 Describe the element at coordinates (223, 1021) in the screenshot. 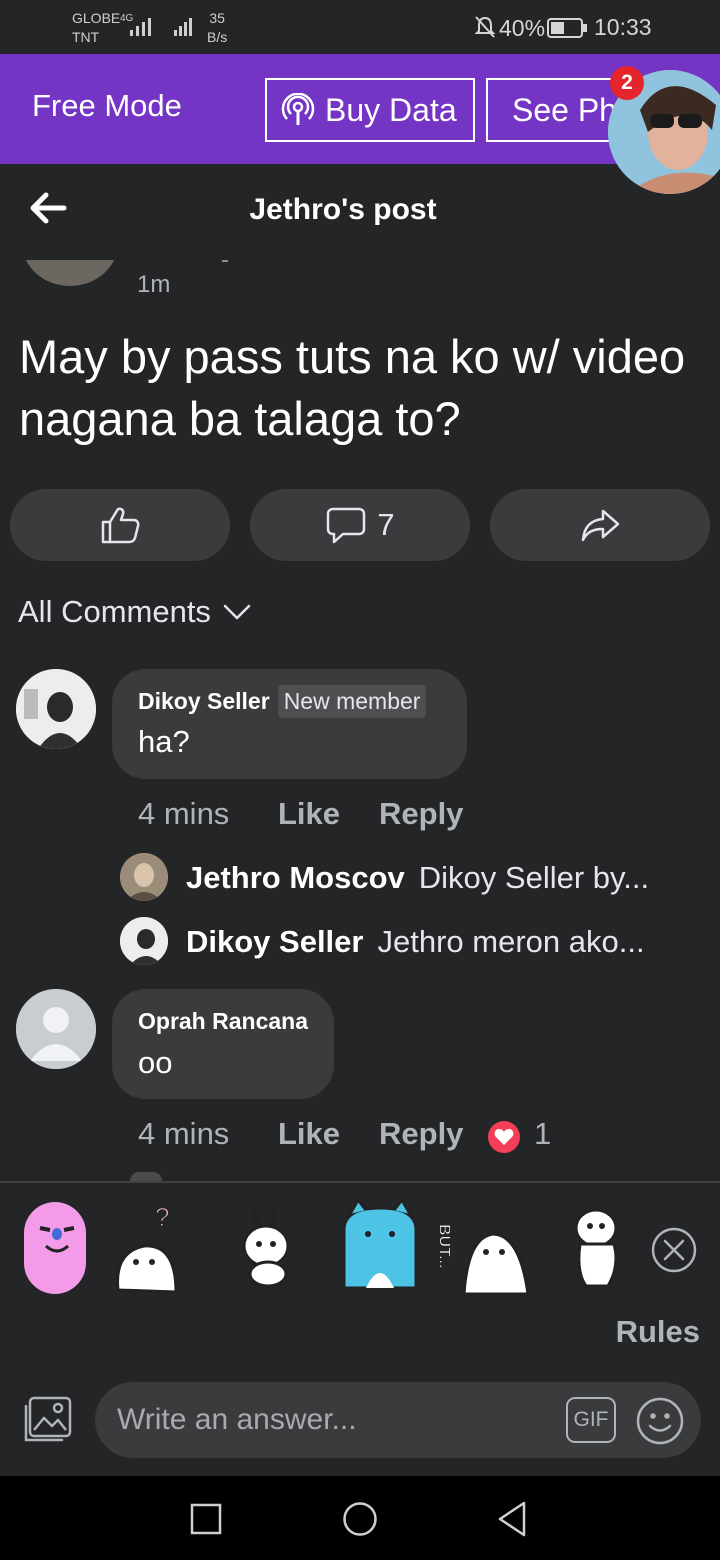

I see `commenter-name: Oprah Rancana` at that location.